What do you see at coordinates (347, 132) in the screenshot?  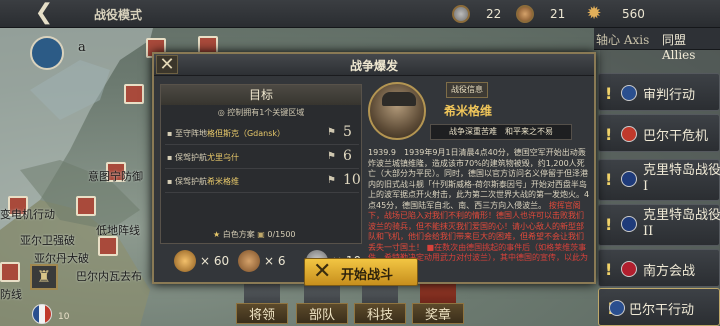 I see `objective-turns: 5` at bounding box center [347, 132].